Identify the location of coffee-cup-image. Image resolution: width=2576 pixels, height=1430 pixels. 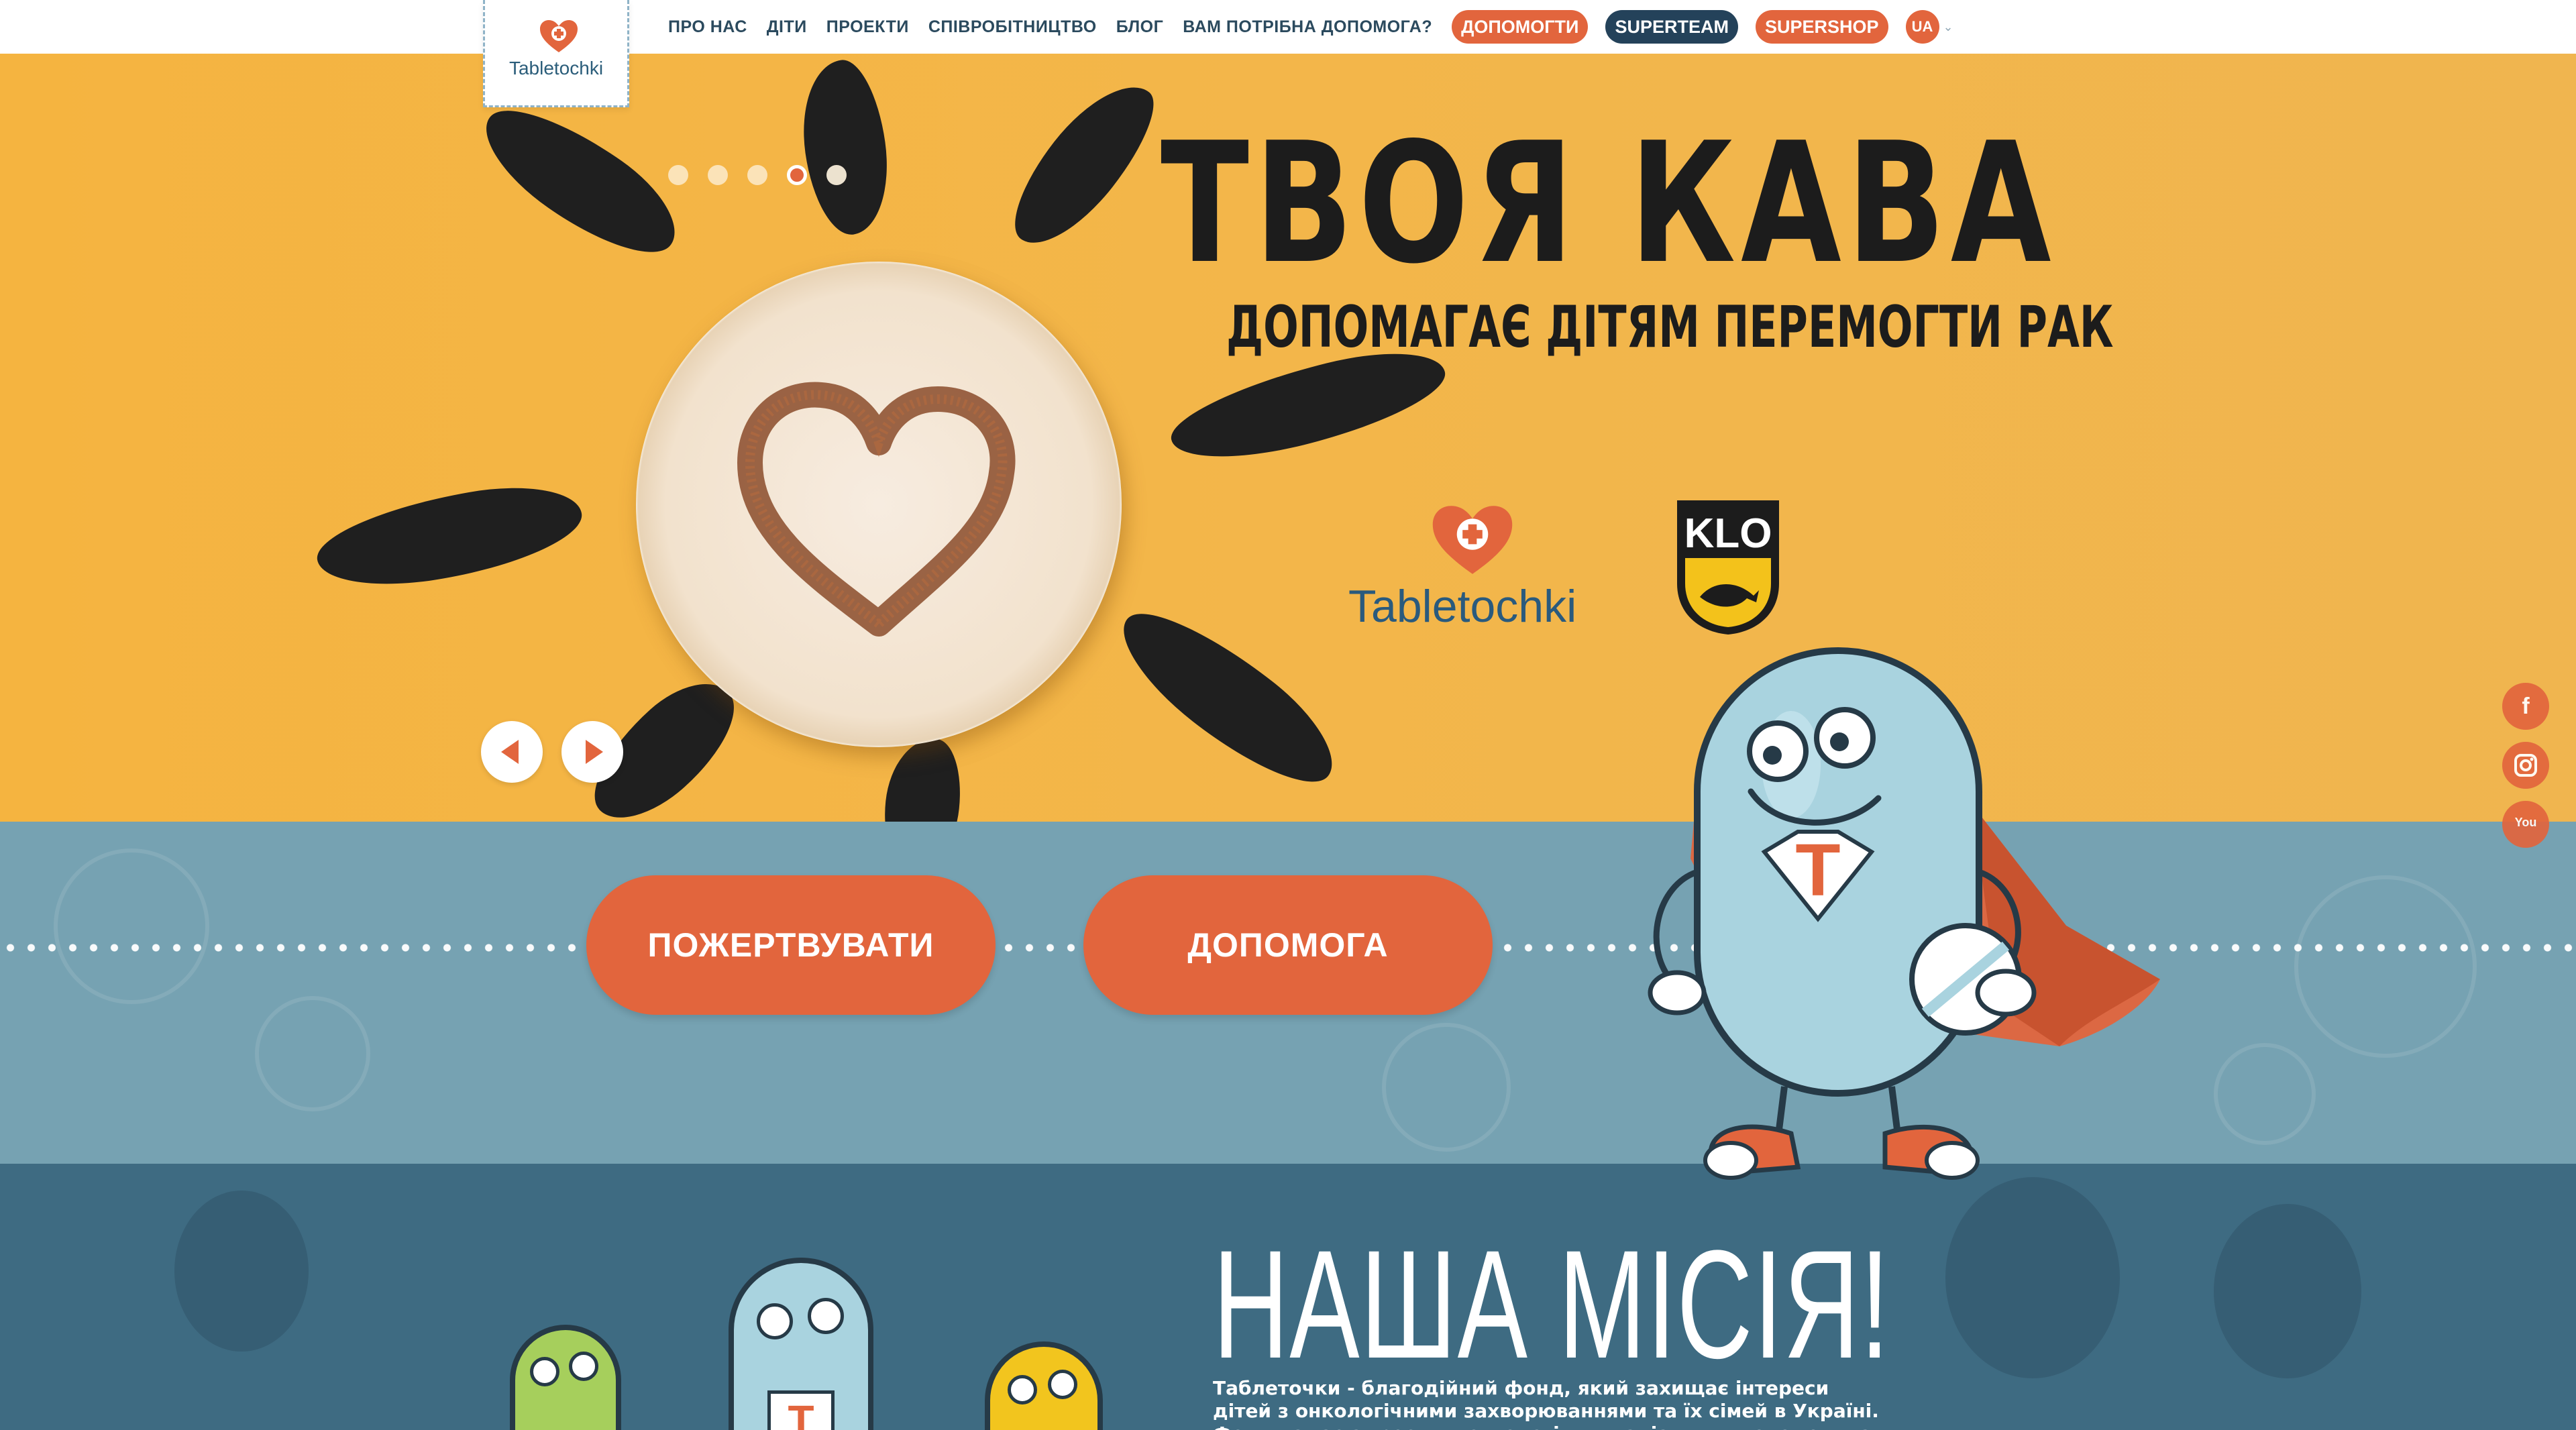
(879, 505).